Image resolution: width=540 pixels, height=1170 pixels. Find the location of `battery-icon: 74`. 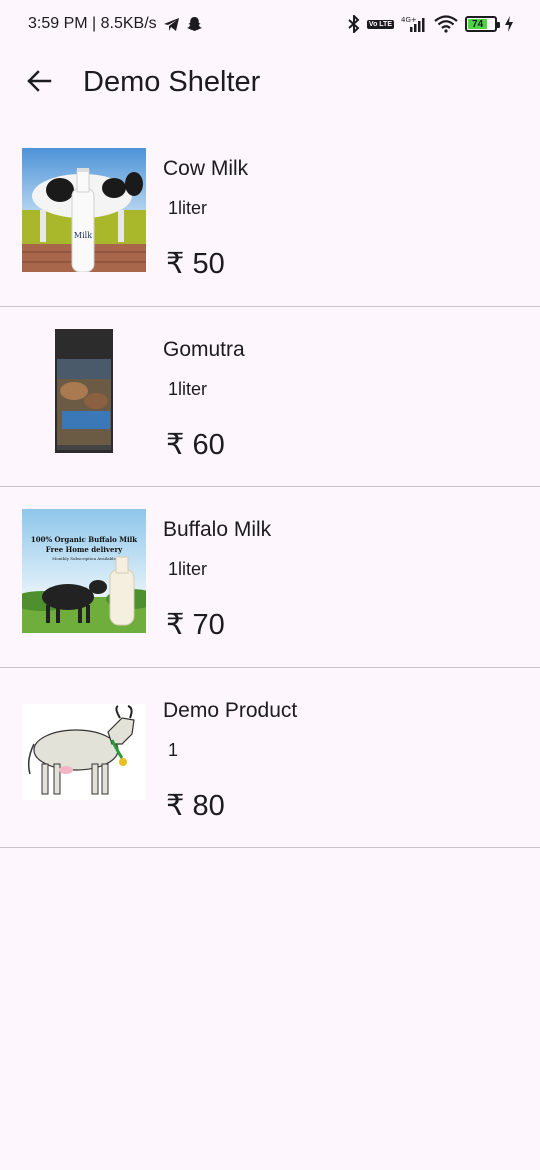

battery-icon: 74 is located at coordinates (482, 24).